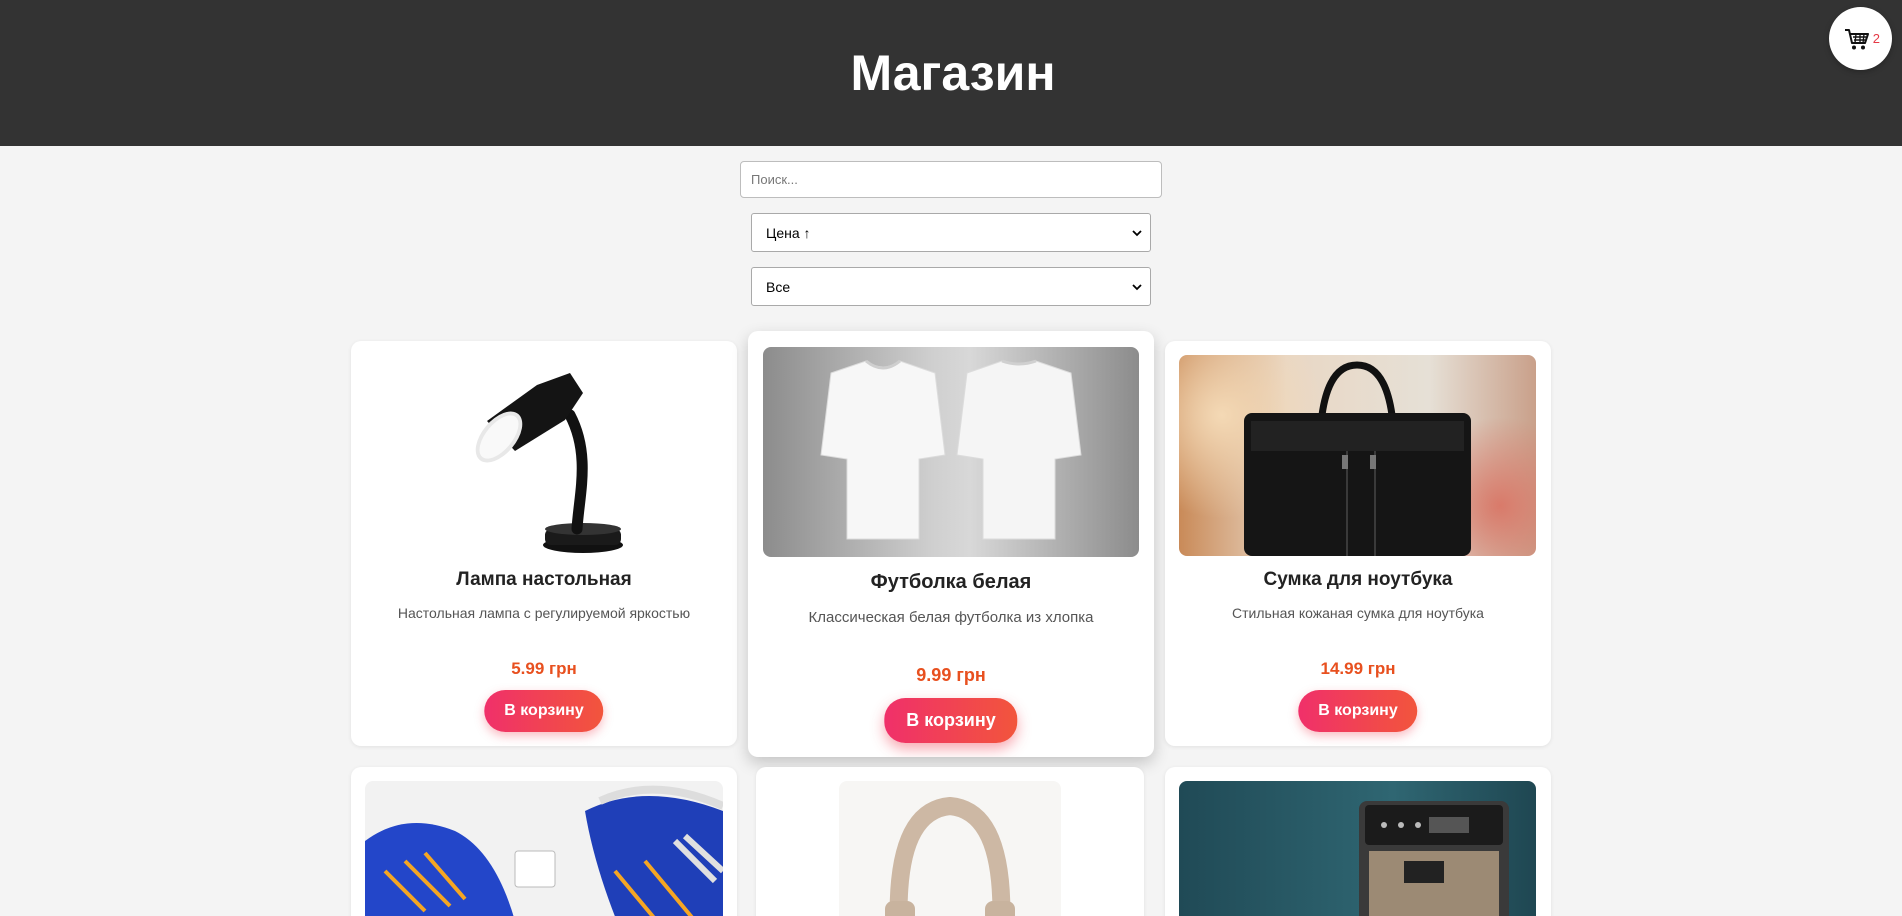 This screenshot has height=916, width=1902. Describe the element at coordinates (1358, 579) in the screenshot. I see `product-title: Сумка для ноутбука` at that location.